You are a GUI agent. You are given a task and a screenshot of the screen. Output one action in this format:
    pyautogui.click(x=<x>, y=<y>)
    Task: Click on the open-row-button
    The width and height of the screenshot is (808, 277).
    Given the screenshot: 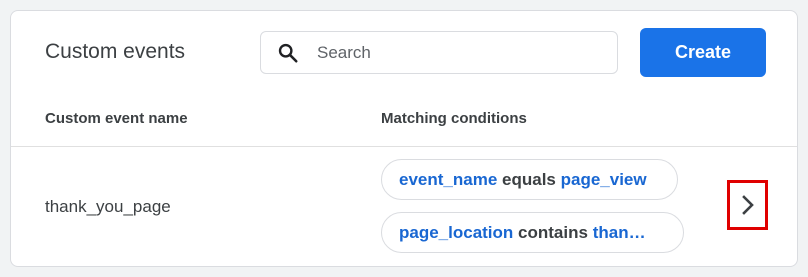 What is the action you would take?
    pyautogui.click(x=747, y=205)
    